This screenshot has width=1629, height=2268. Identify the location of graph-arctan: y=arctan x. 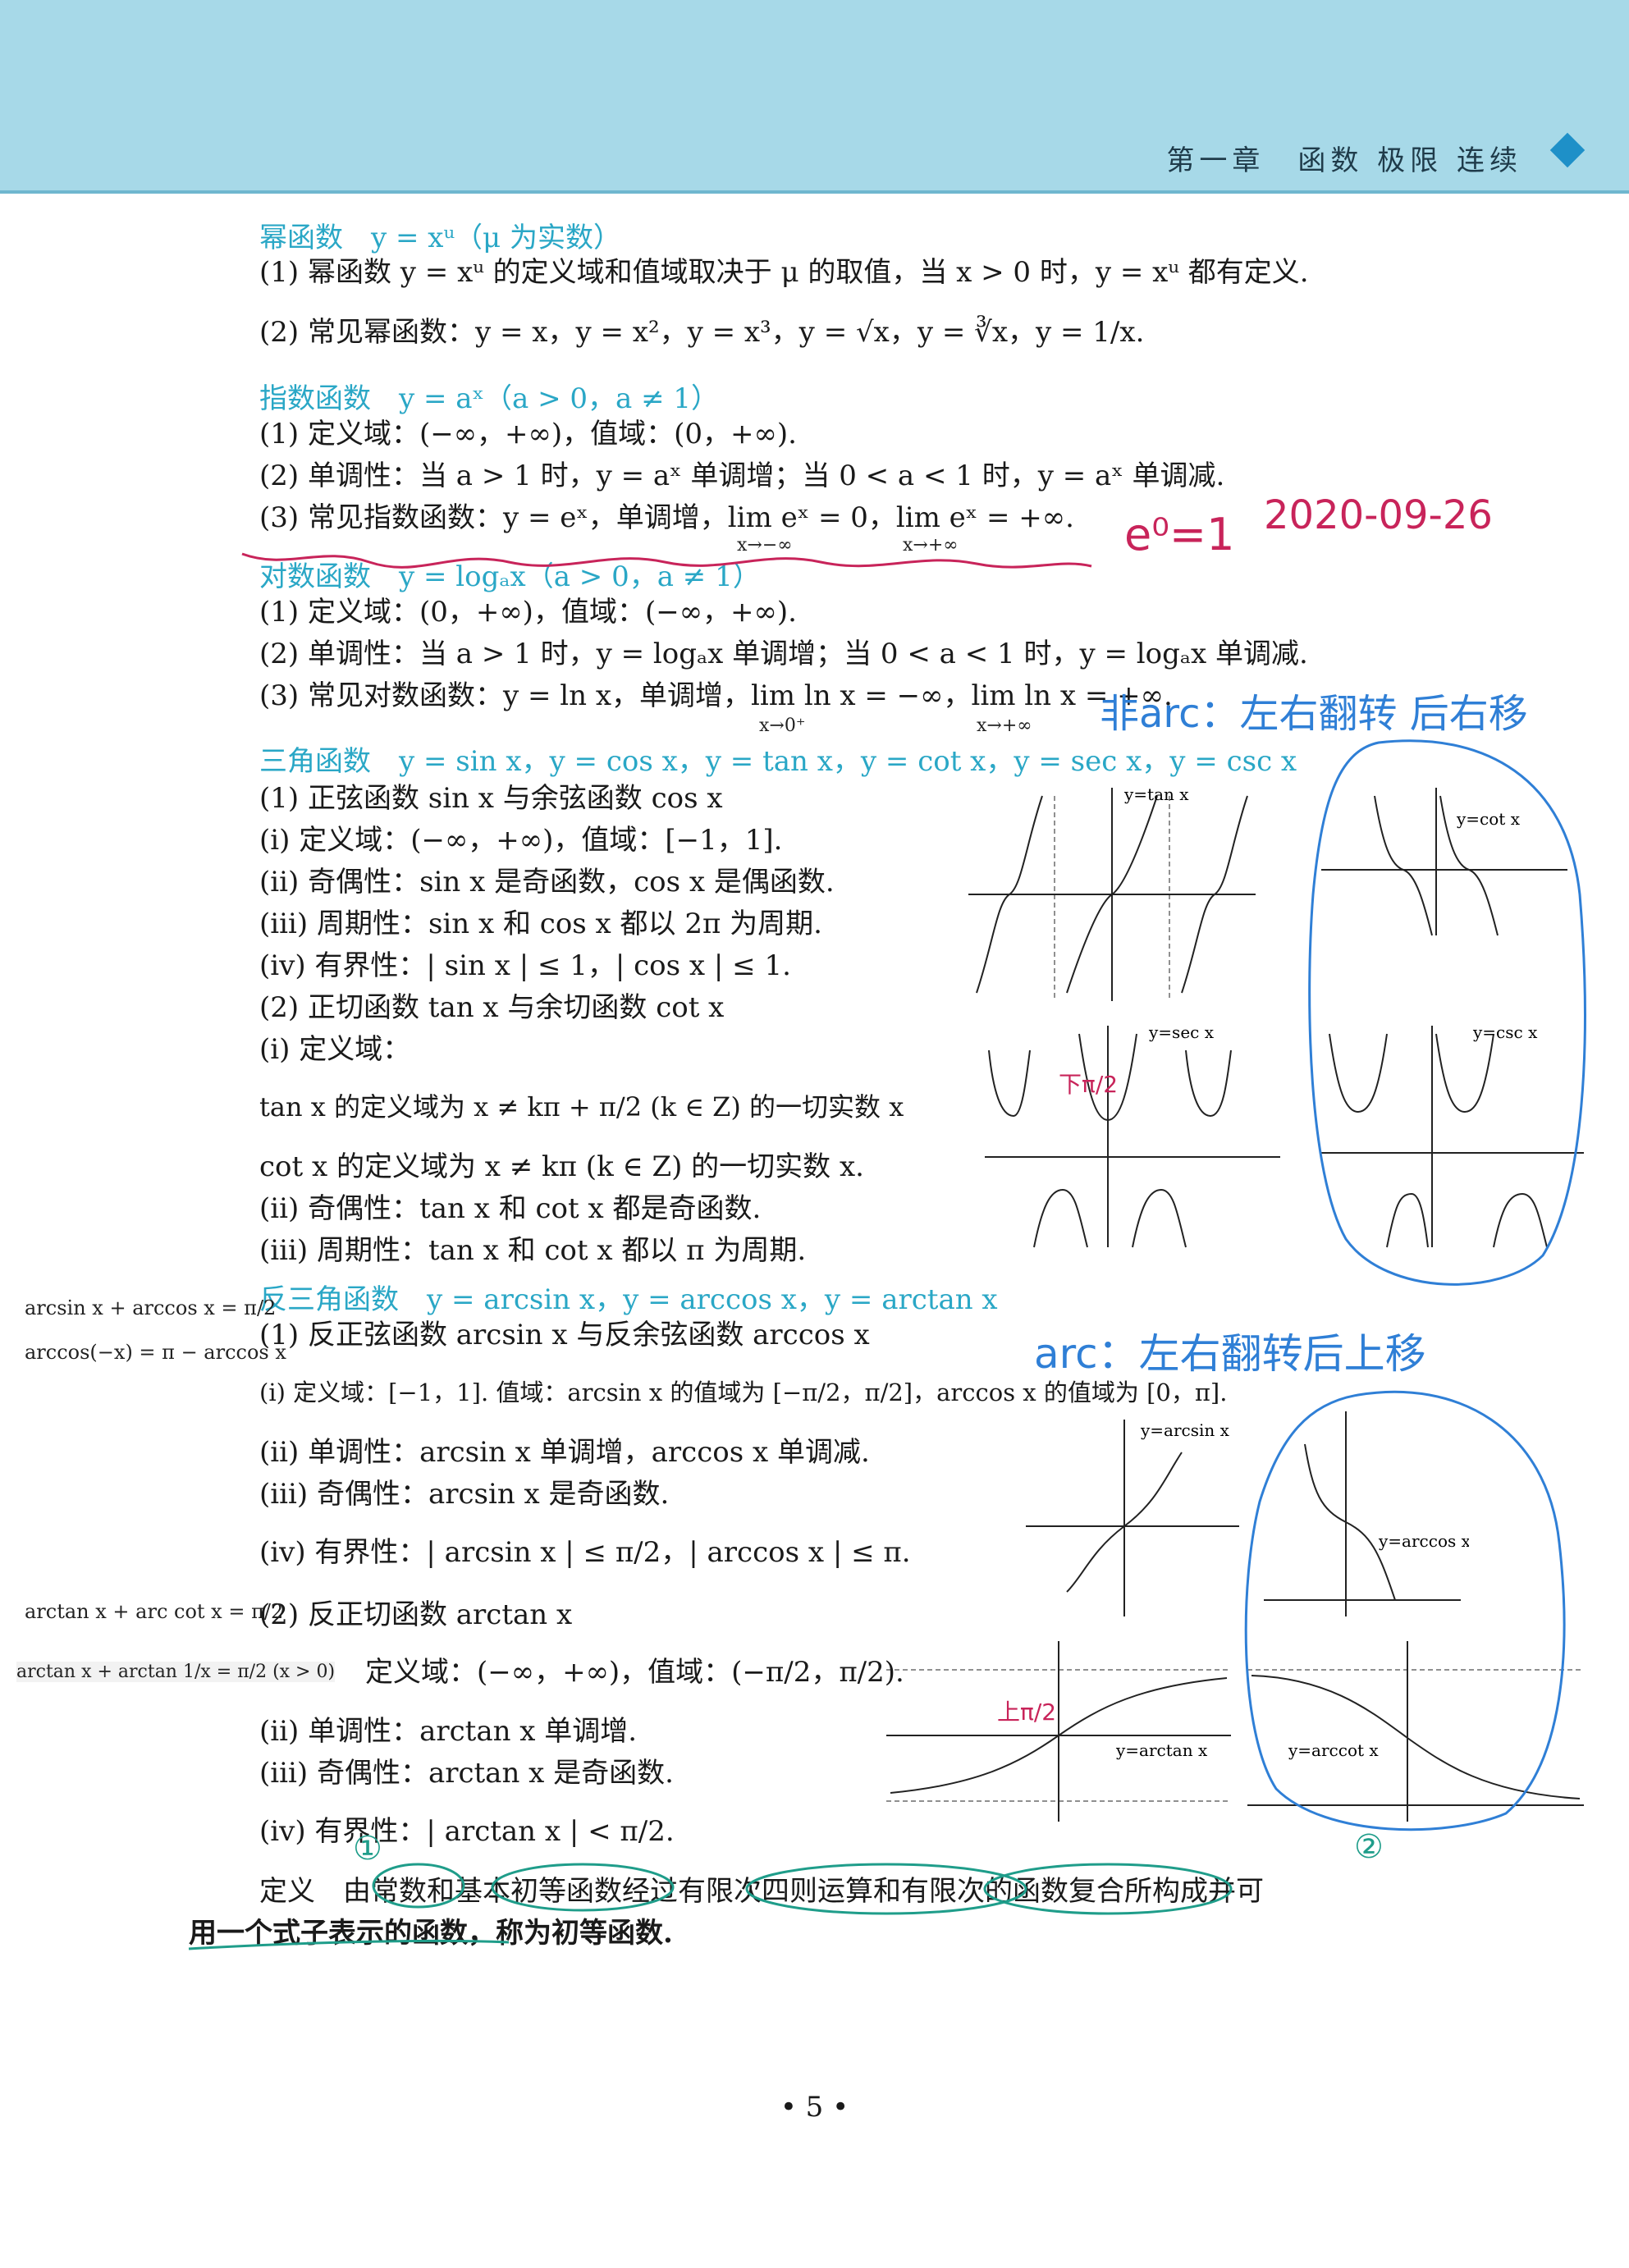
(1058, 1731).